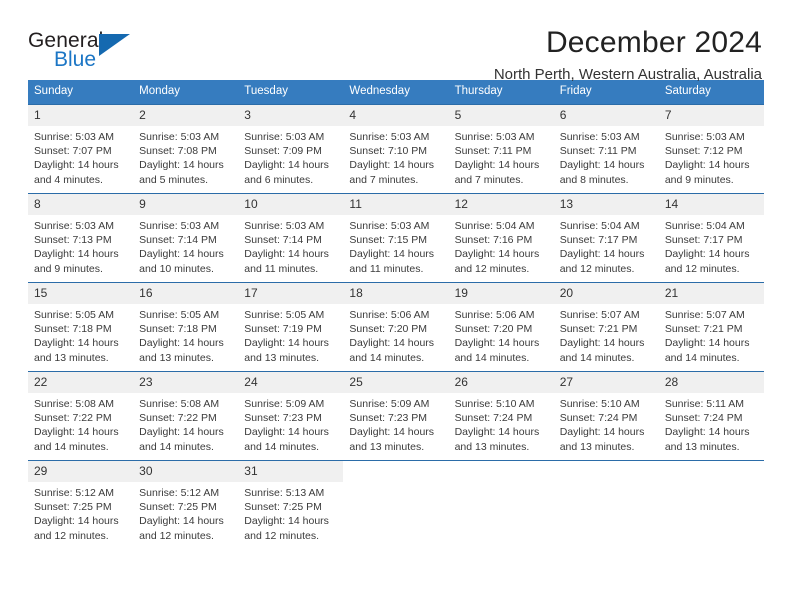 Image resolution: width=792 pixels, height=612 pixels. I want to click on day-number: 14, so click(711, 204).